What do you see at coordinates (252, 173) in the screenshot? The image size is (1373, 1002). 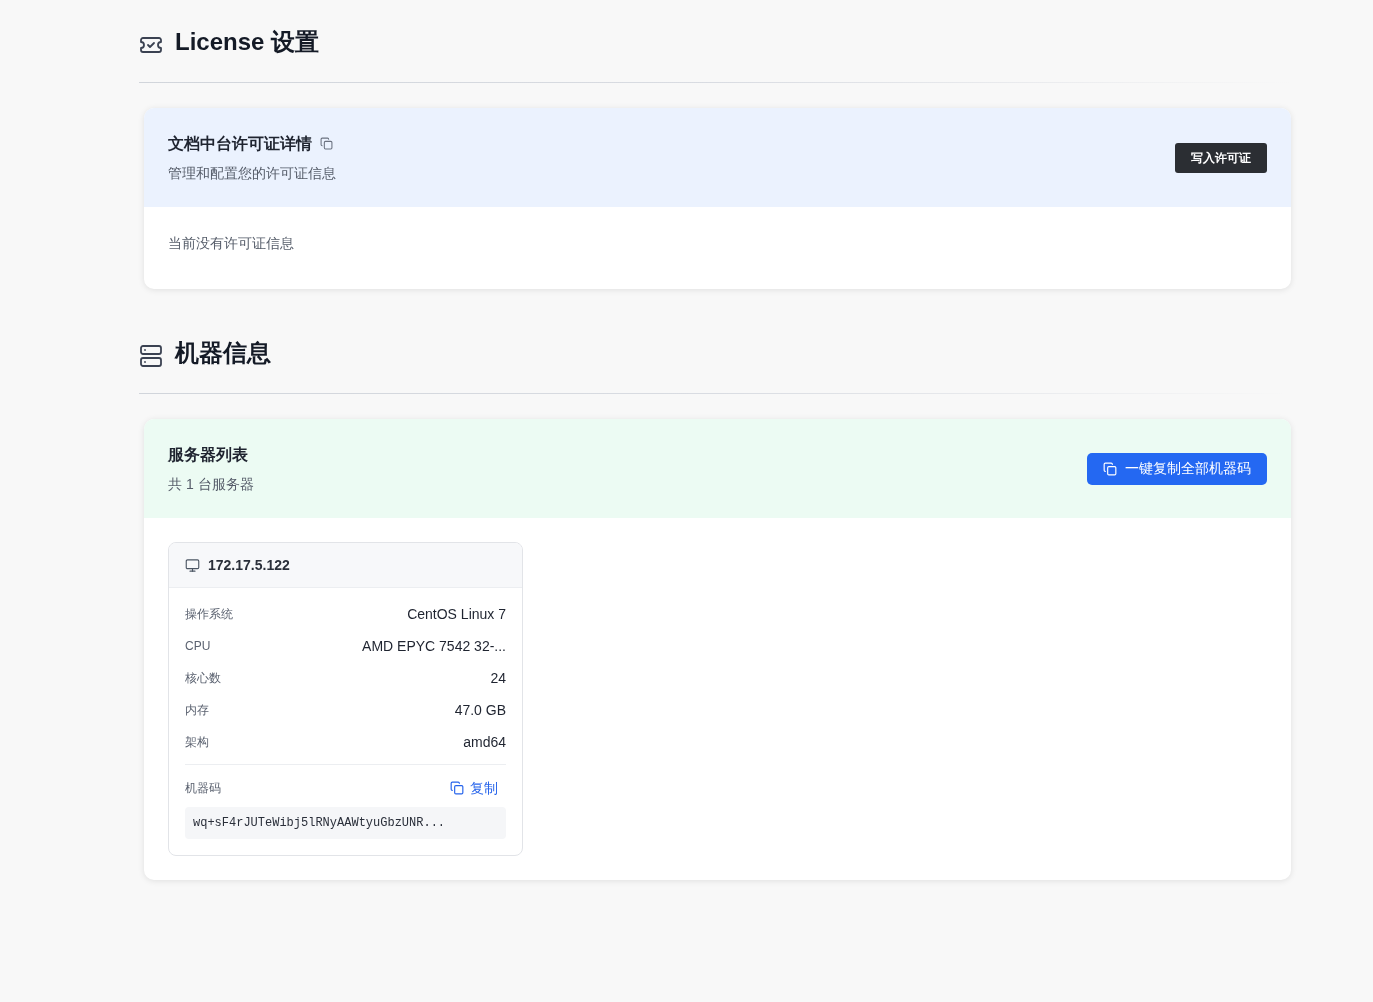 I see `card-subtitle: 管理和配置您的许可证信息` at bounding box center [252, 173].